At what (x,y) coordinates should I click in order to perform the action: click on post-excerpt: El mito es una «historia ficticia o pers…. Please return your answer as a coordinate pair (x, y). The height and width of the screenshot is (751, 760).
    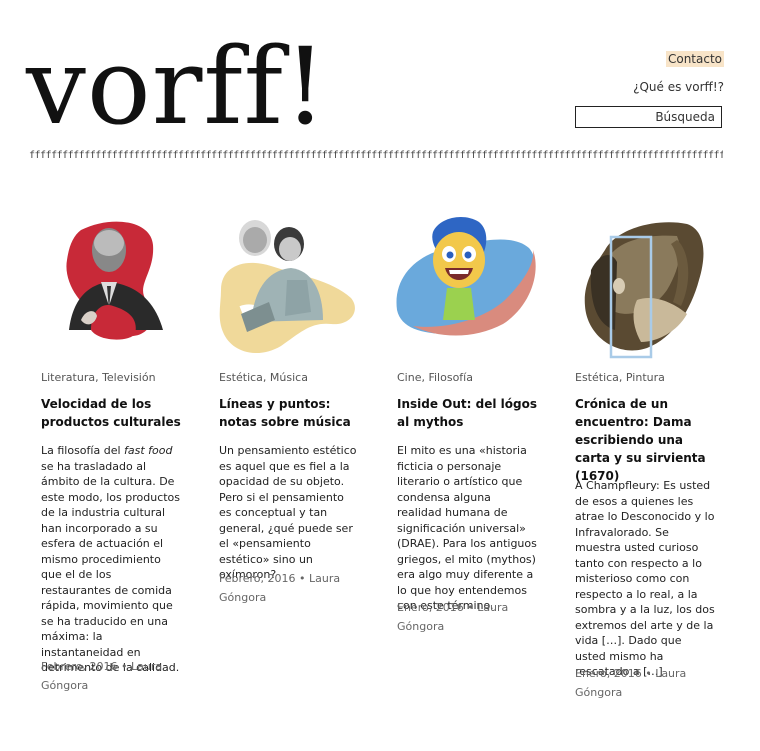
    Looking at the image, I should click on (467, 528).